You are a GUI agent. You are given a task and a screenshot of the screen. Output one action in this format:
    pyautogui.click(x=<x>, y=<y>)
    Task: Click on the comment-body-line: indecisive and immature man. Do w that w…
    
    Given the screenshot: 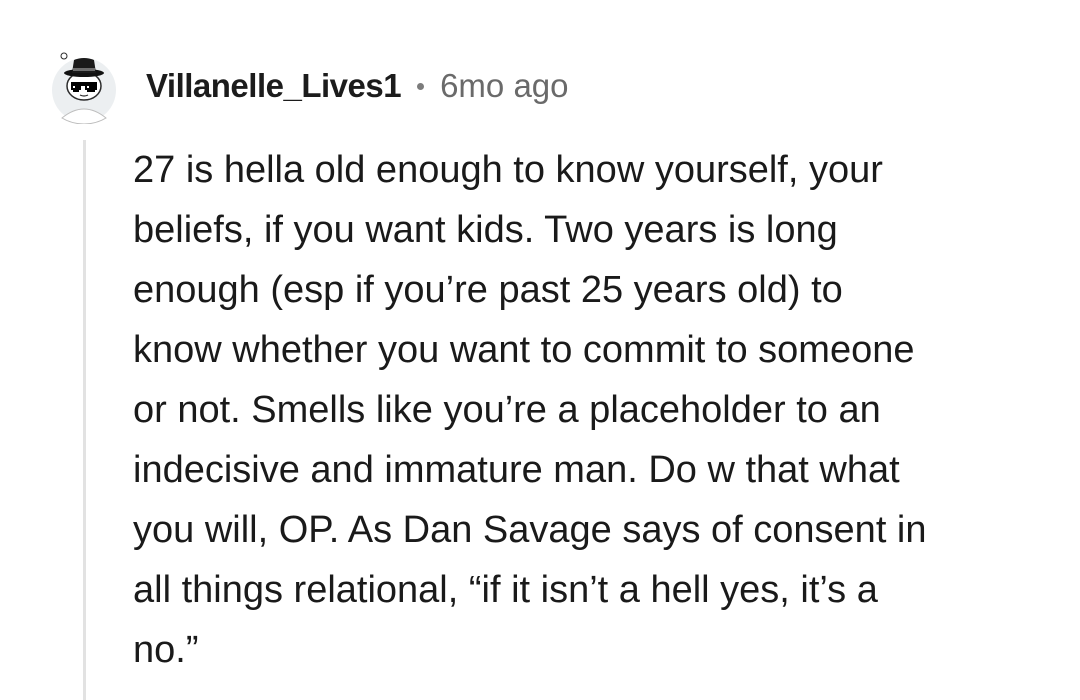 What is the action you would take?
    pyautogui.click(x=516, y=470)
    